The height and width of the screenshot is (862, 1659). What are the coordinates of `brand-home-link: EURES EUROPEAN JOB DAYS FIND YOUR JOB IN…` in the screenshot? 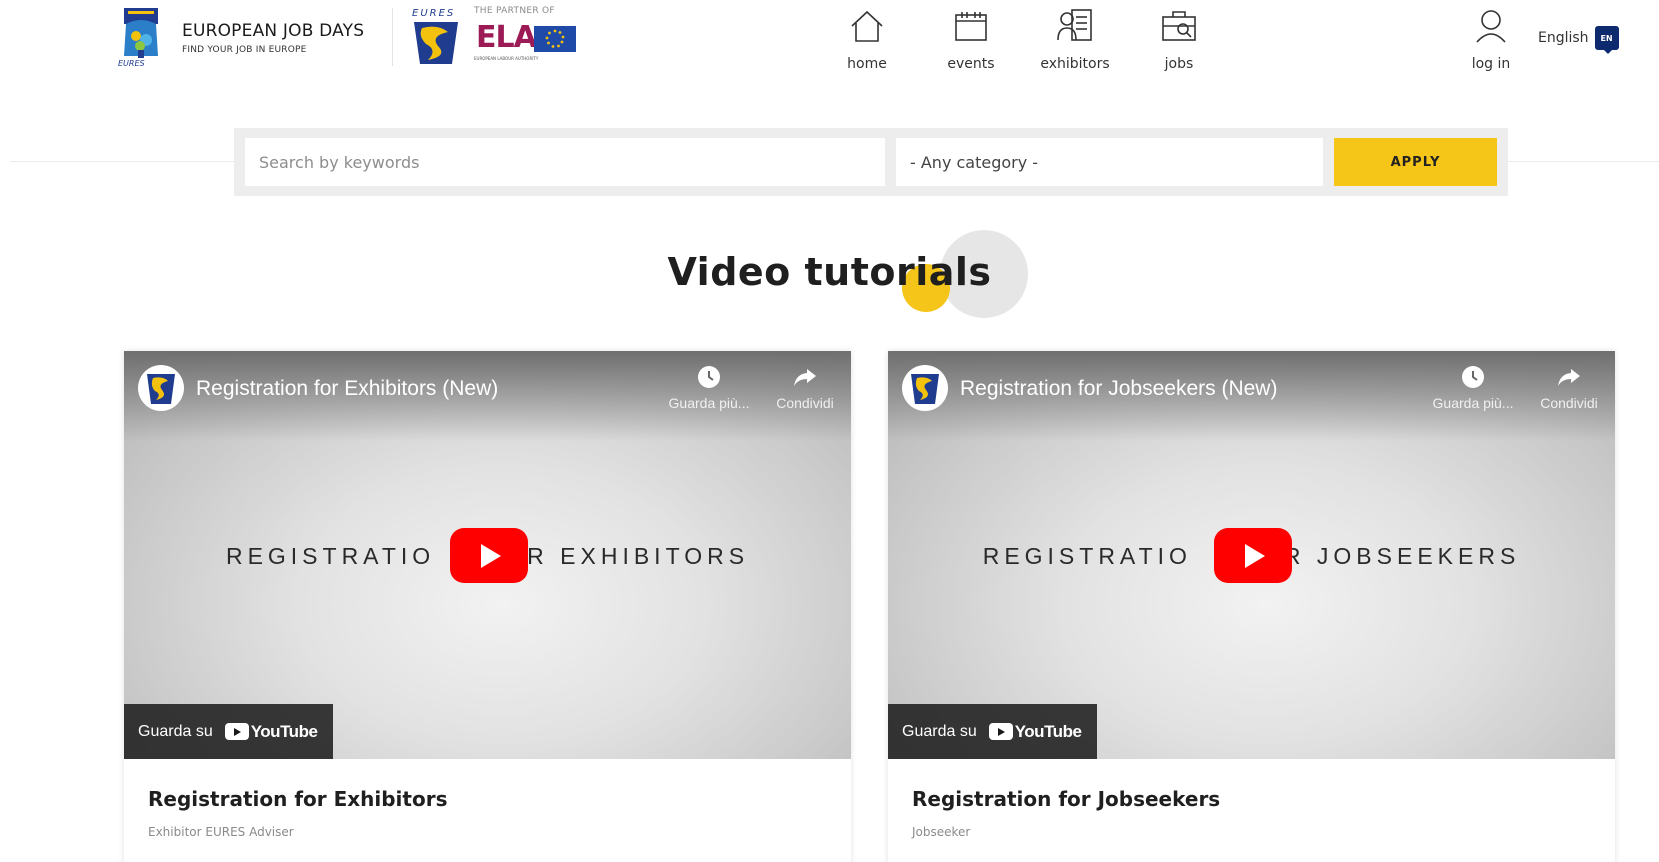 It's located at (240, 37).